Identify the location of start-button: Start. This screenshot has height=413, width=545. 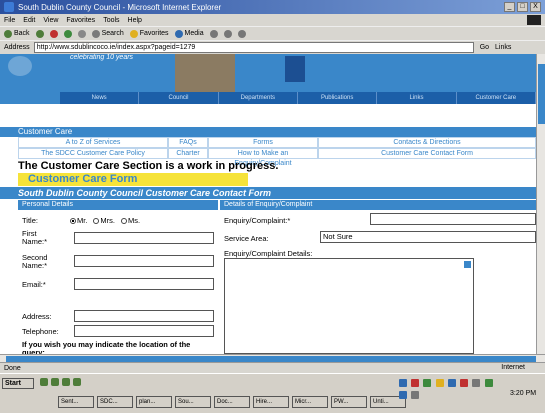
(18, 383).